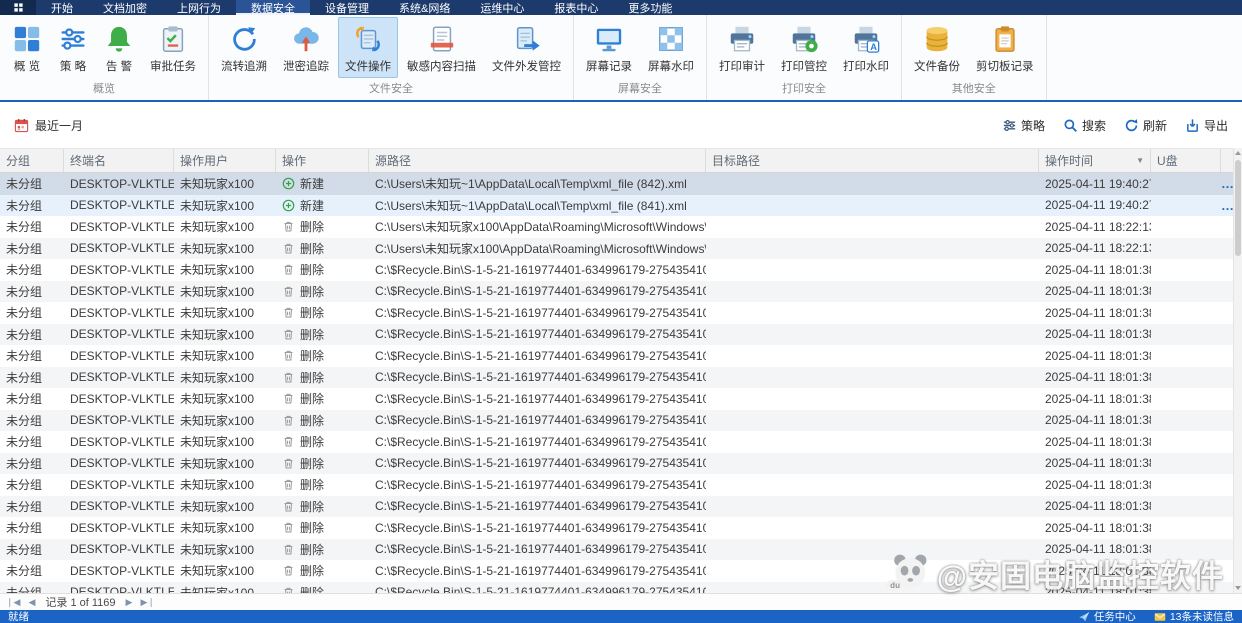 This screenshot has width=1242, height=623. What do you see at coordinates (537, 160) in the screenshot?
I see `column-header-src: 源路径` at bounding box center [537, 160].